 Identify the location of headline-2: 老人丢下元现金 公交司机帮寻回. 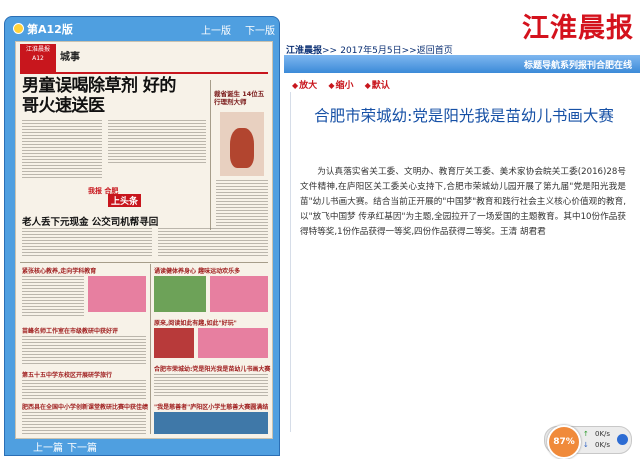
(90, 221).